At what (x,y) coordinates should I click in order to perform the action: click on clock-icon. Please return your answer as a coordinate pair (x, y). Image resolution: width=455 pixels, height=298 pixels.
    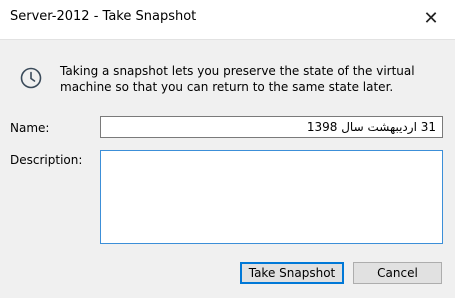
    Looking at the image, I should click on (31, 78).